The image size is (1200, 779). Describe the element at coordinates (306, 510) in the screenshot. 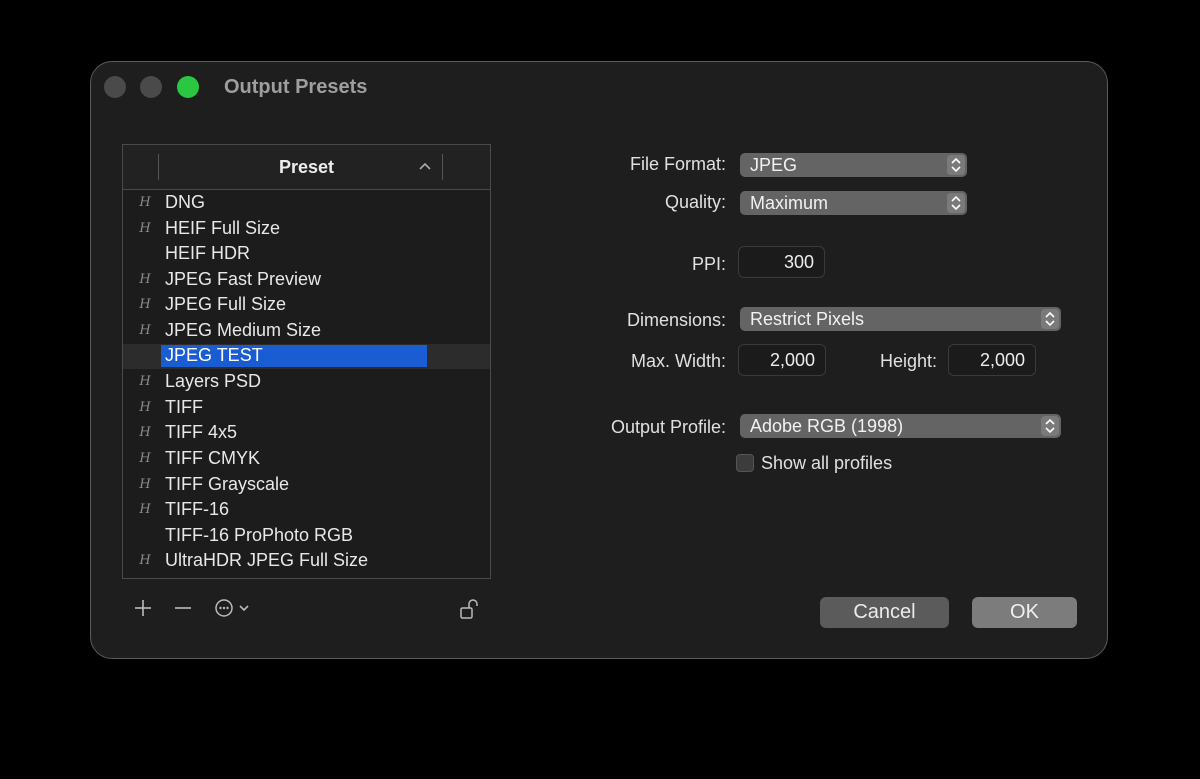

I see `preset-row: H TIFF-16` at that location.